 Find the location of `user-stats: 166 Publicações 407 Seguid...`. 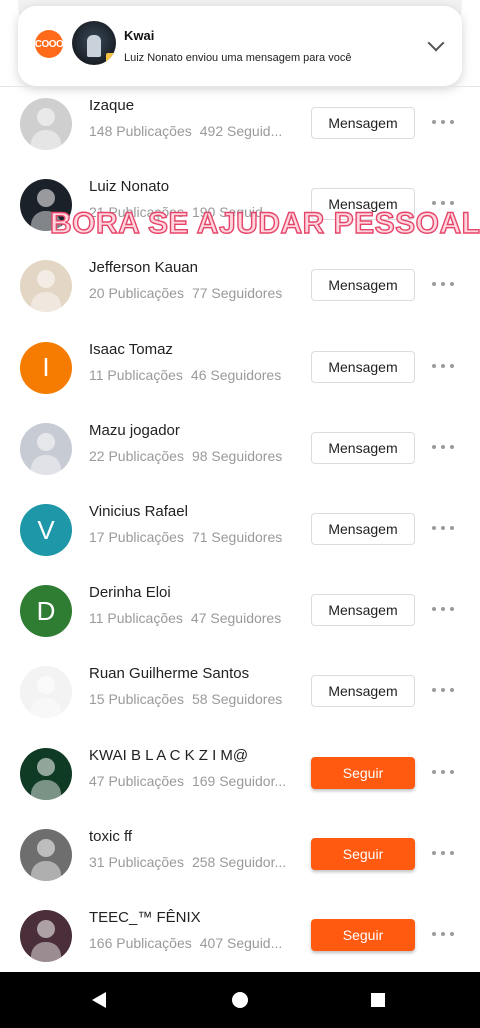

user-stats: 166 Publicações 407 Seguid... is located at coordinates (185, 943).